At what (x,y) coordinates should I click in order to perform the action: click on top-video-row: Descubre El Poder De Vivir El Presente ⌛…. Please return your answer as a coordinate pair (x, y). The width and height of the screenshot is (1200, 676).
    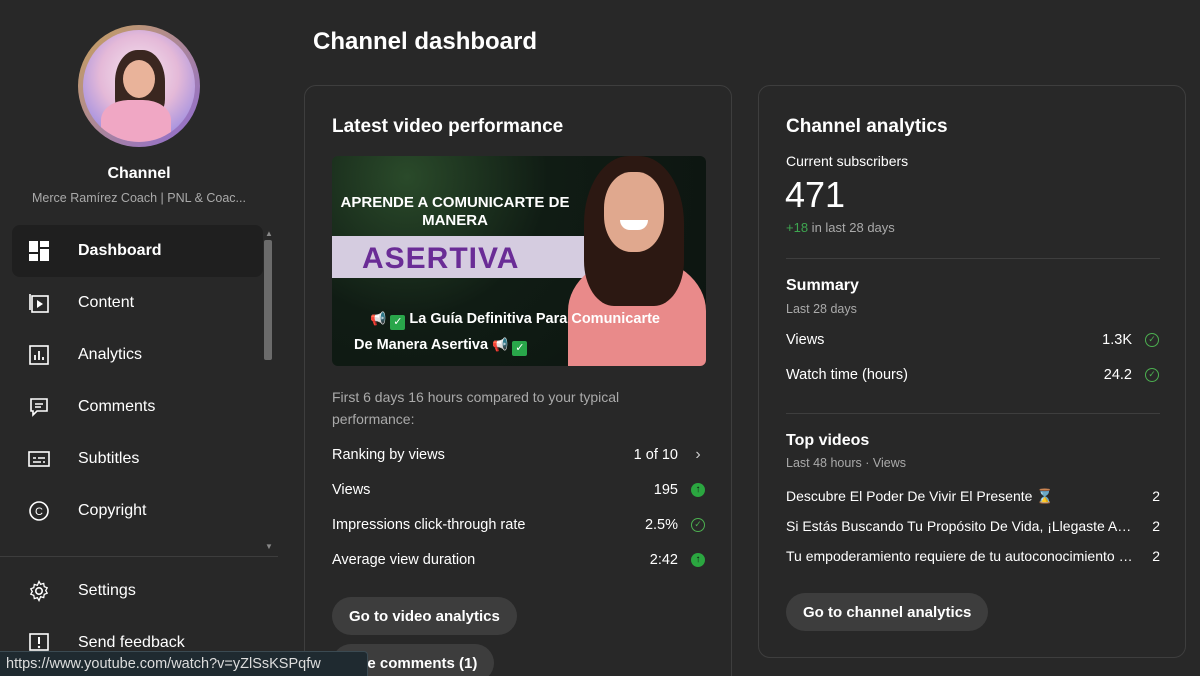
    Looking at the image, I should click on (973, 496).